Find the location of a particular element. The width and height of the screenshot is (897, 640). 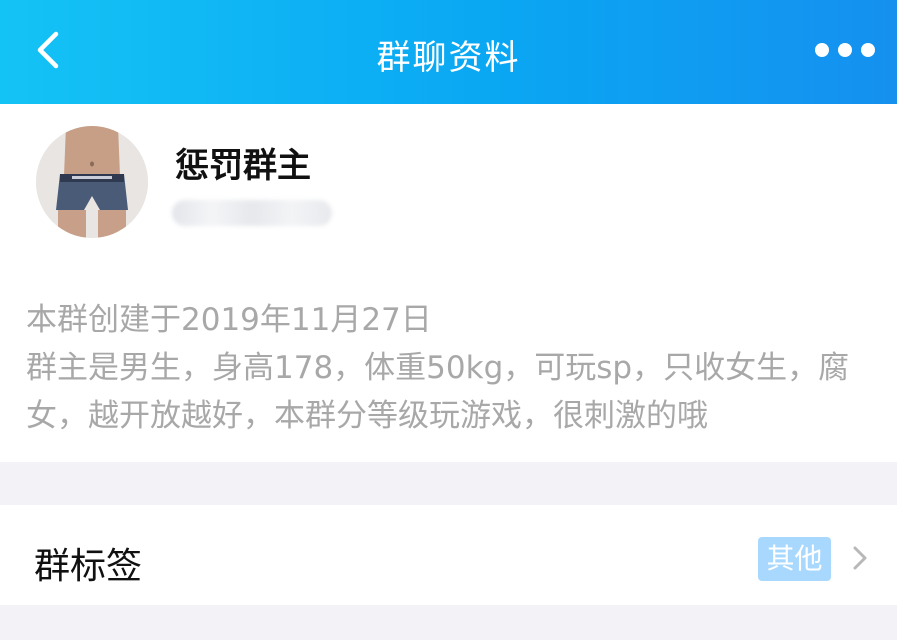

group-number-blurred is located at coordinates (252, 213).